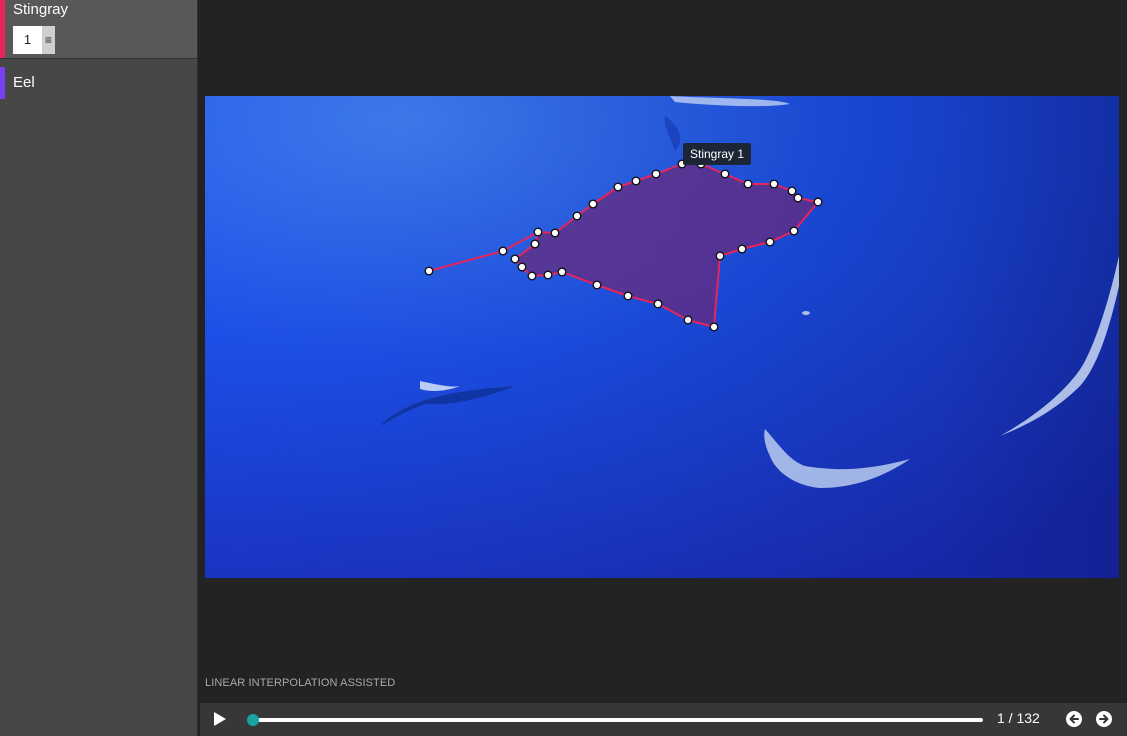  I want to click on stingray-polygon, so click(623, 245).